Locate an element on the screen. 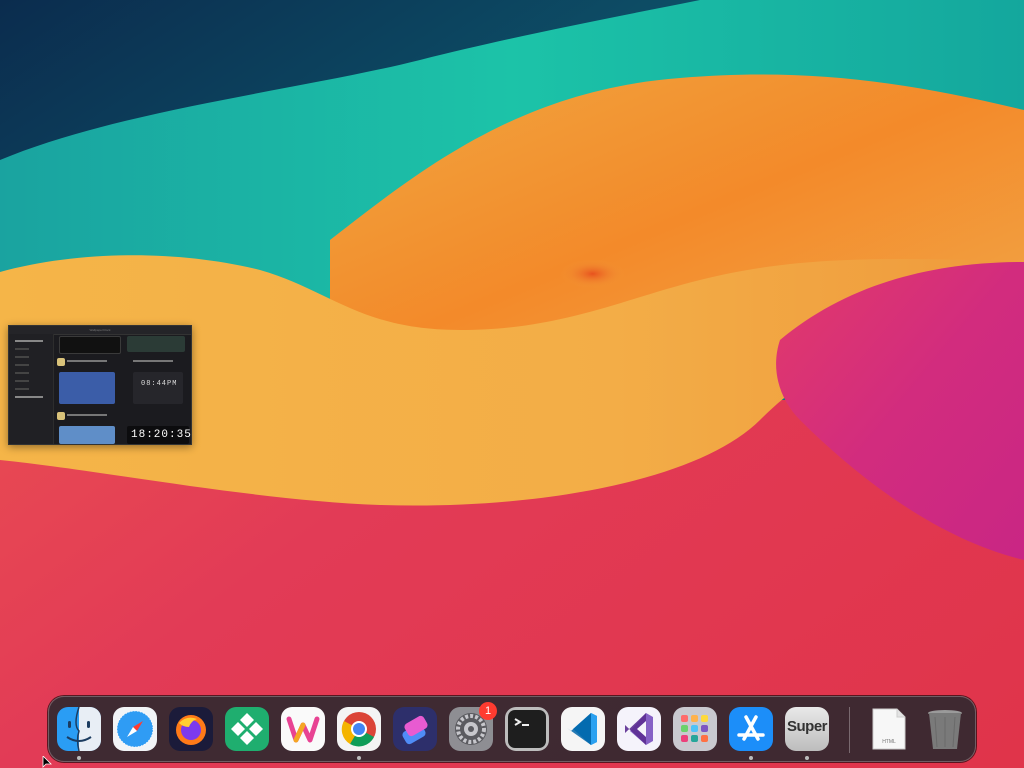 The height and width of the screenshot is (768, 1024). dock-firefox is located at coordinates (191, 729).